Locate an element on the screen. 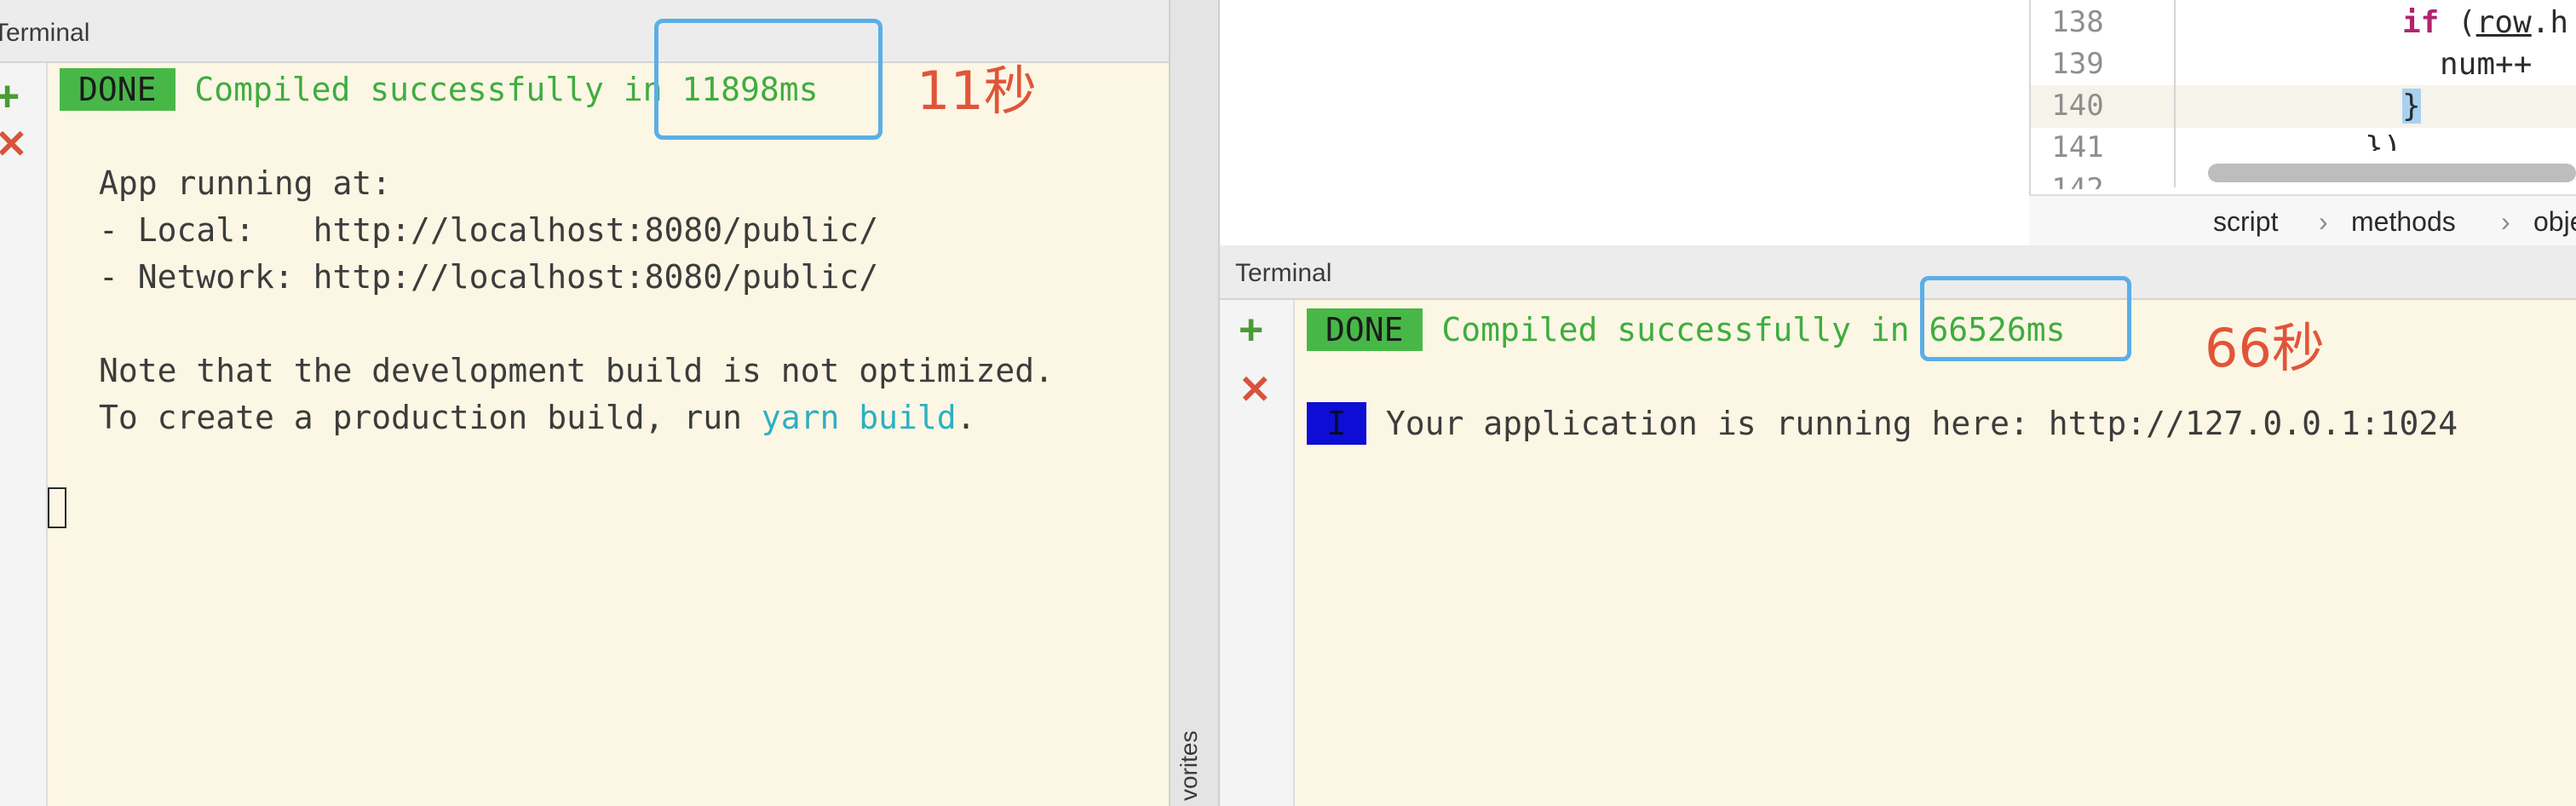 The width and height of the screenshot is (2576, 806). line-number: 139 is located at coordinates (2077, 64).